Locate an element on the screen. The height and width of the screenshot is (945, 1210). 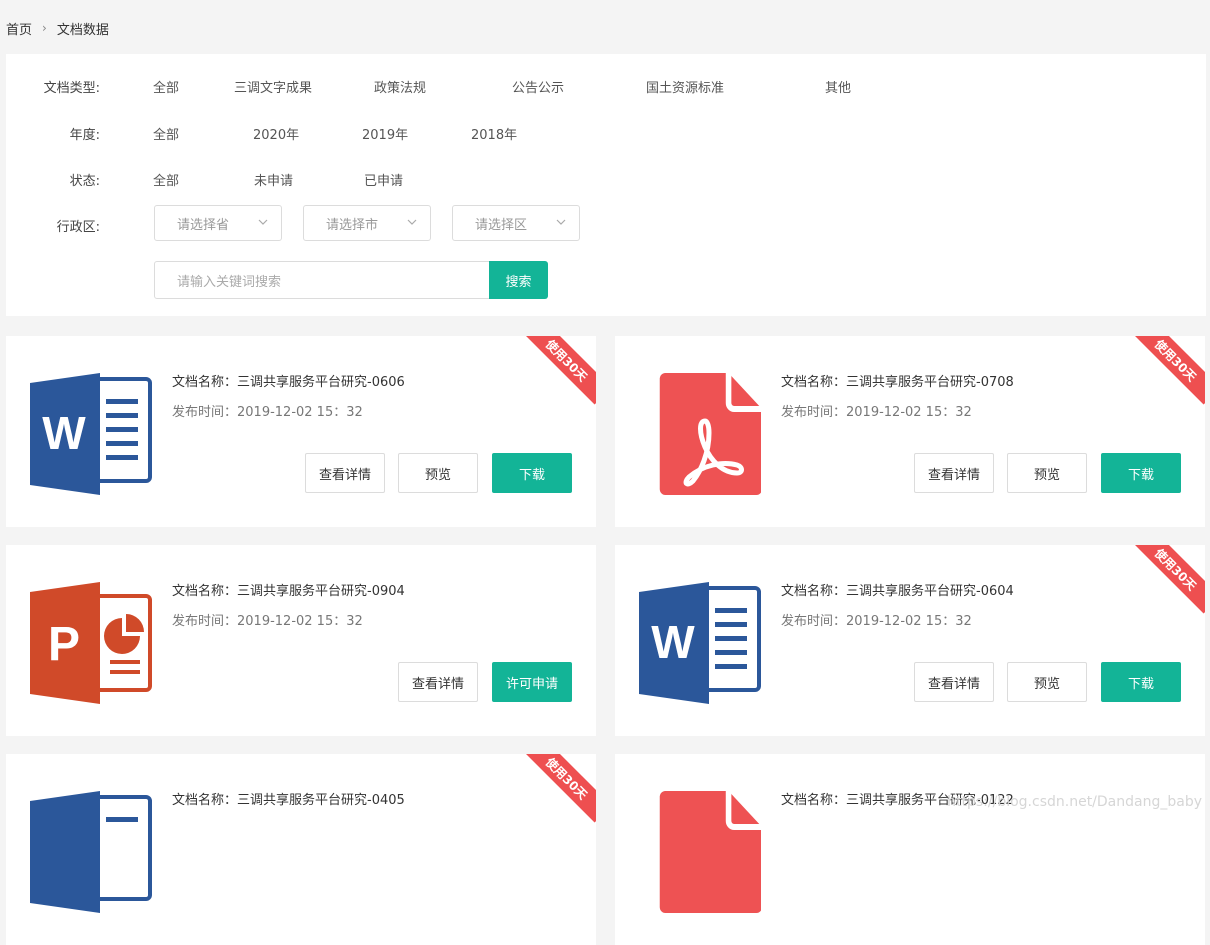
watermark: https://blog.csdn.net/Dandang_baby is located at coordinates (1074, 802).